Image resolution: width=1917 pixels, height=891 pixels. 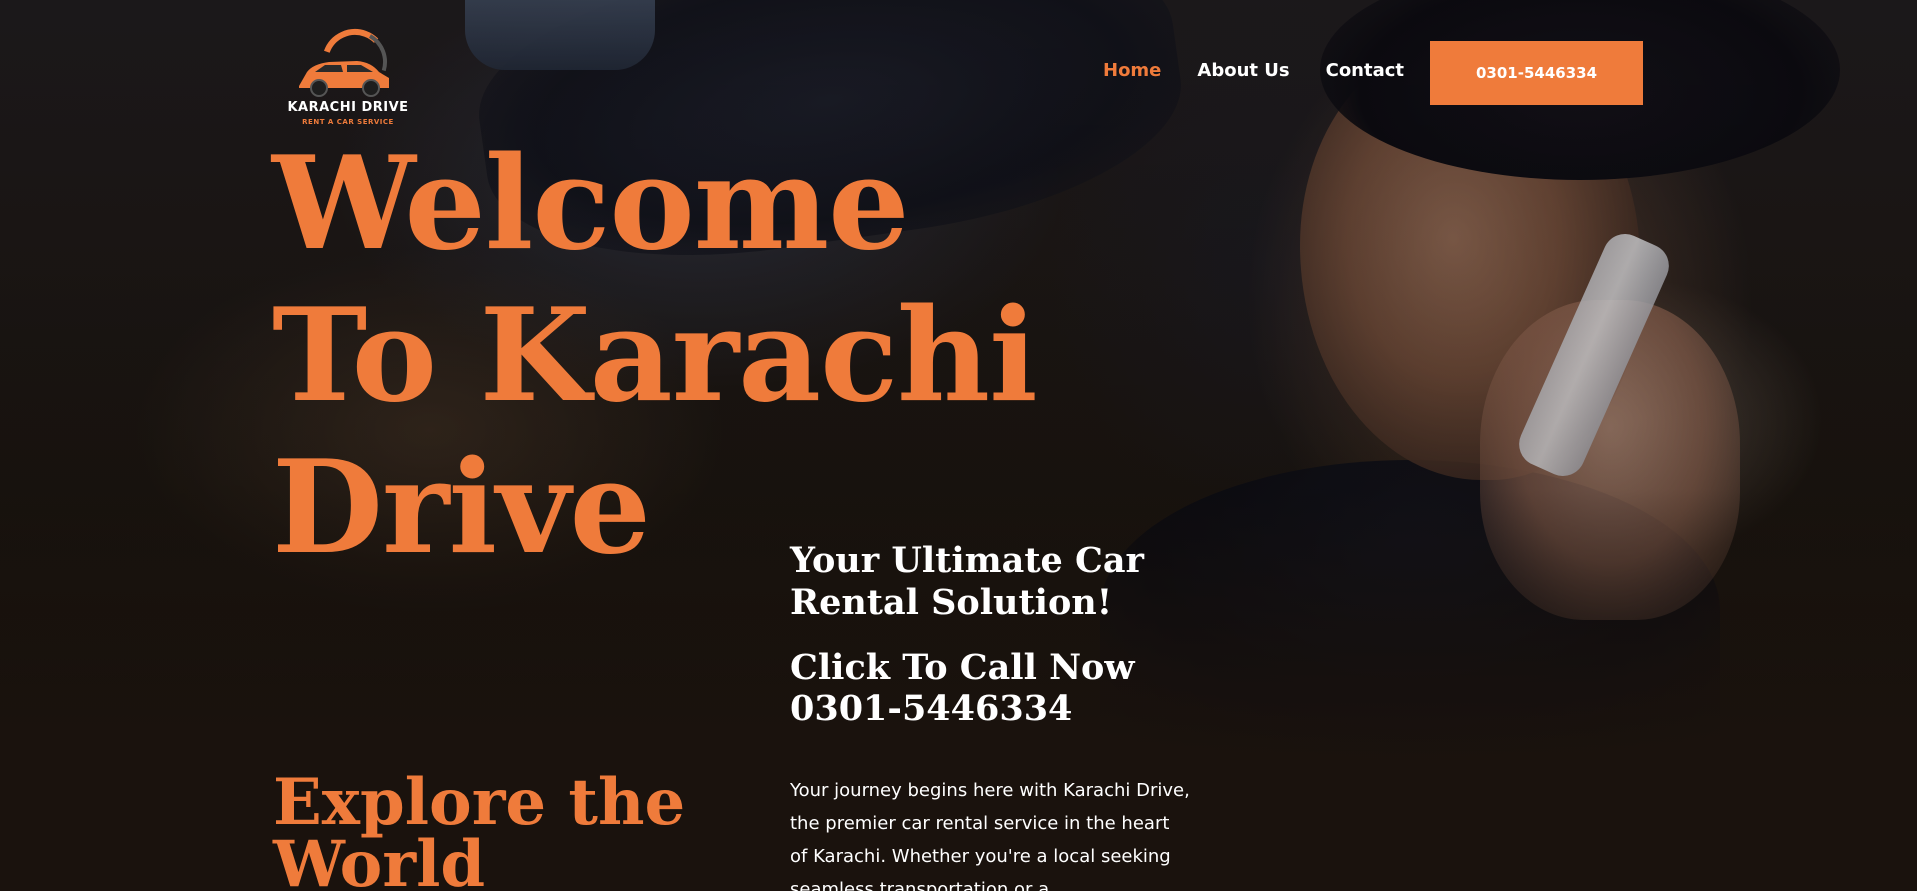 What do you see at coordinates (344, 62) in the screenshot?
I see `car-logo-icon` at bounding box center [344, 62].